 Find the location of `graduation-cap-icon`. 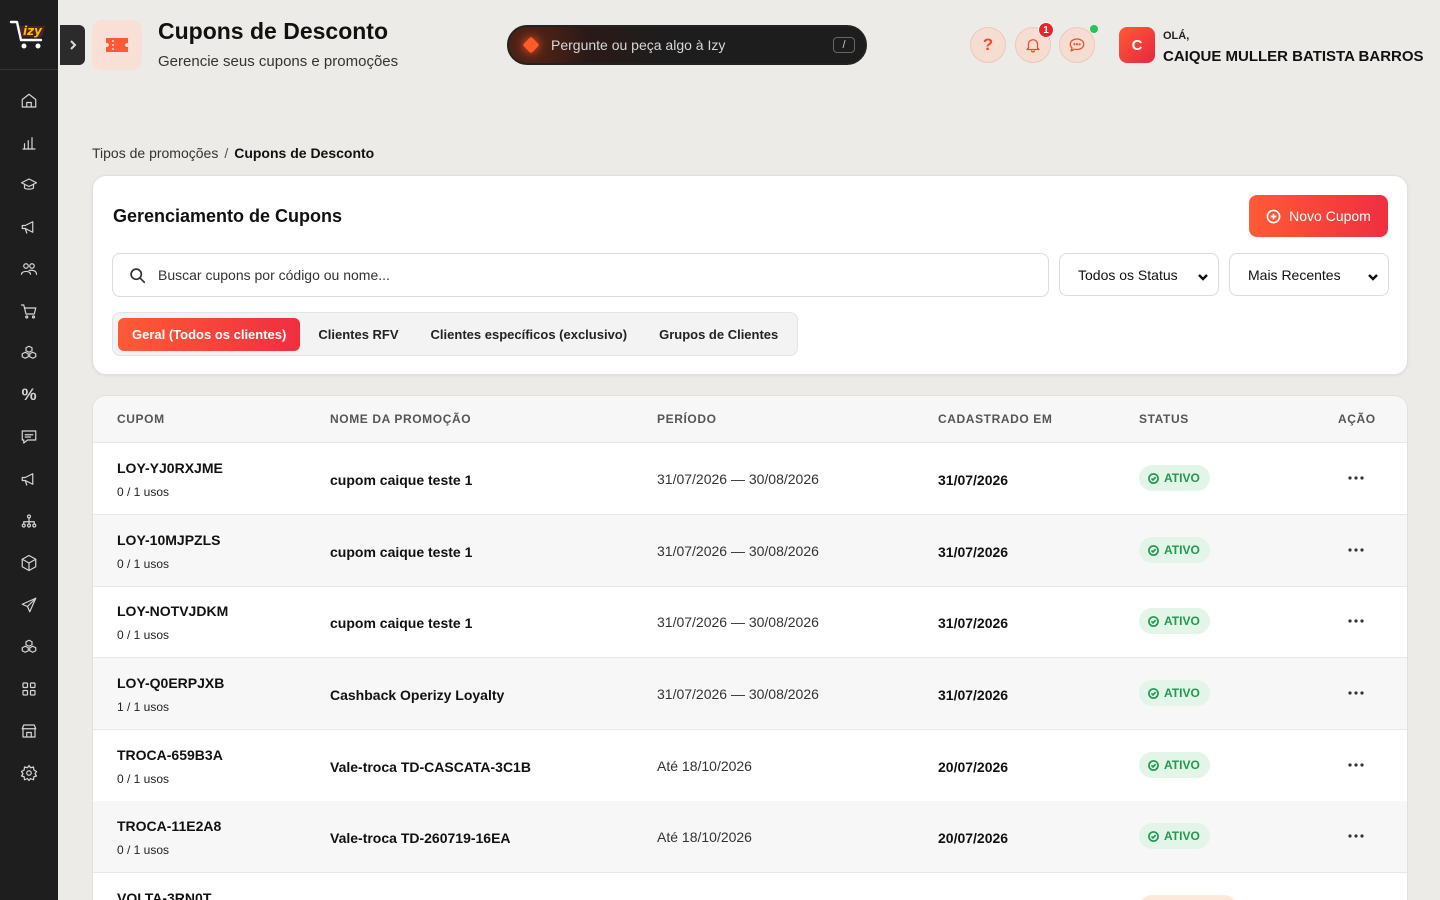

graduation-cap-icon is located at coordinates (29, 184).